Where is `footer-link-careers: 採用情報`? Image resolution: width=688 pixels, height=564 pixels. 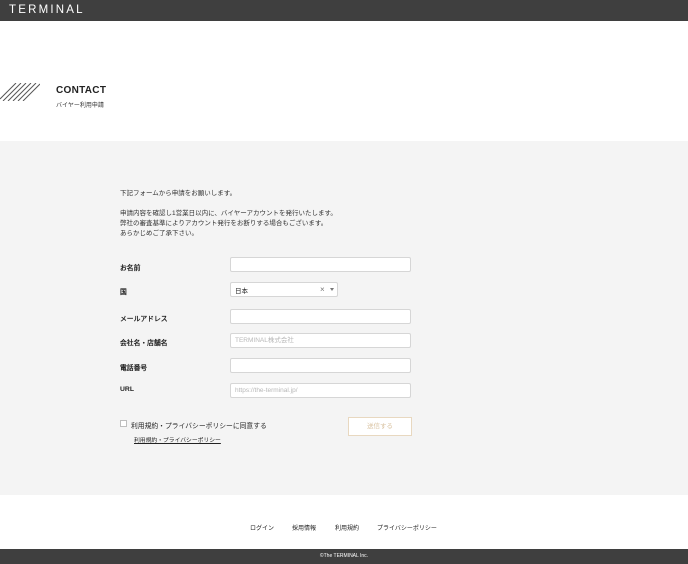 footer-link-careers: 採用情報 is located at coordinates (304, 527).